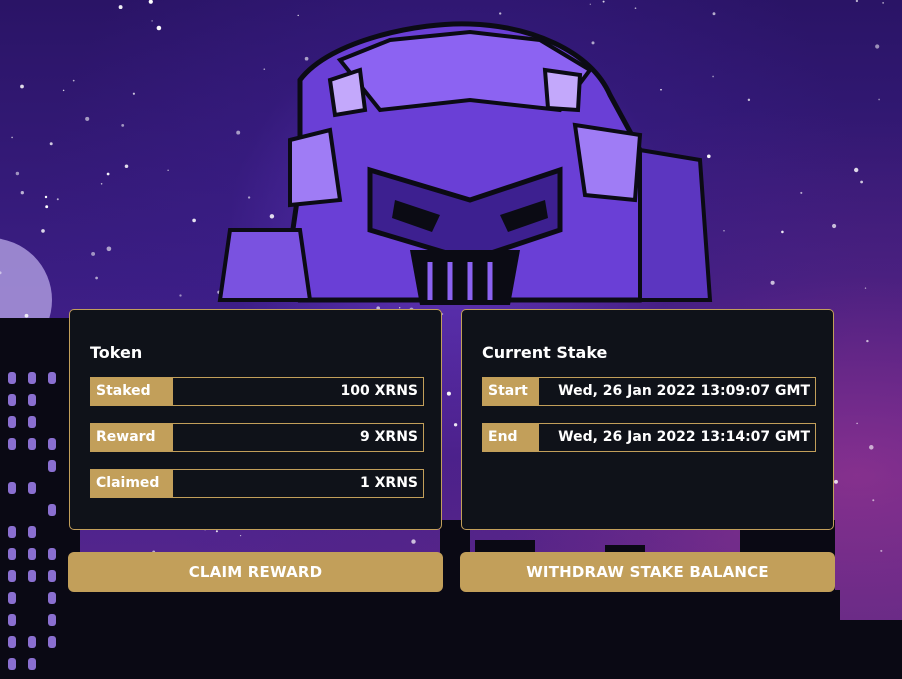 The height and width of the screenshot is (679, 902). I want to click on reward-label: Reward, so click(132, 437).